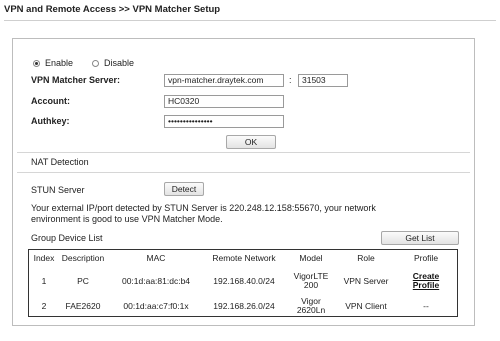 The height and width of the screenshot is (341, 500). Describe the element at coordinates (426, 306) in the screenshot. I see `row-2-profile: --` at that location.